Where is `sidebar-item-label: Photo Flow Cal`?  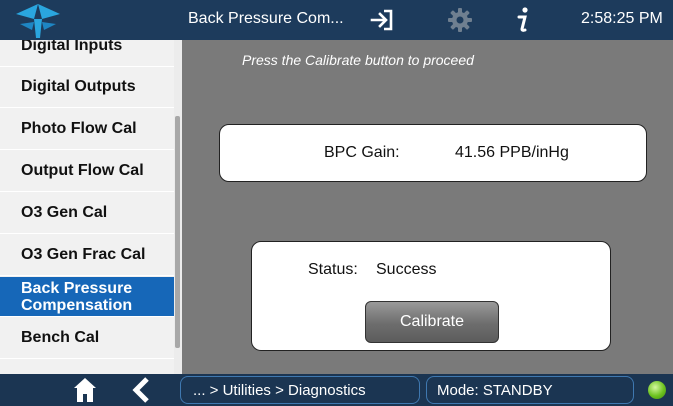 sidebar-item-label: Photo Flow Cal is located at coordinates (79, 128).